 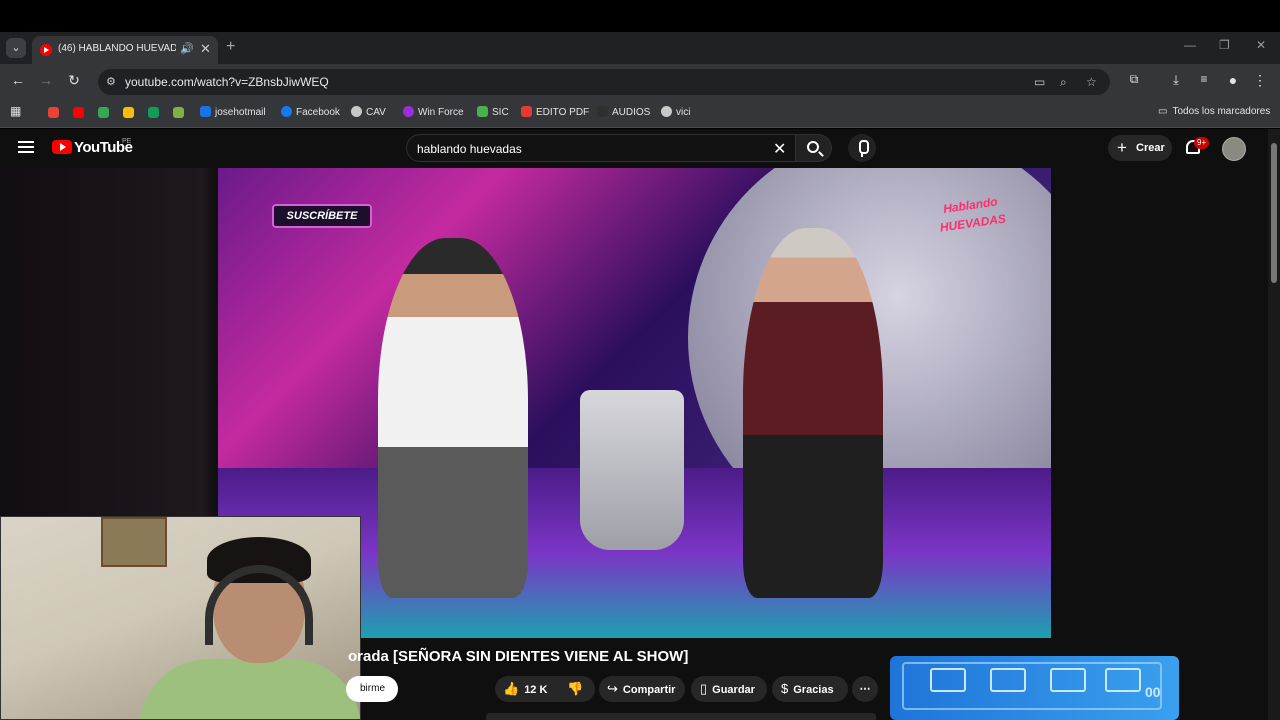 What do you see at coordinates (187, 48) in the screenshot?
I see `speaker-icon: 🔊` at bounding box center [187, 48].